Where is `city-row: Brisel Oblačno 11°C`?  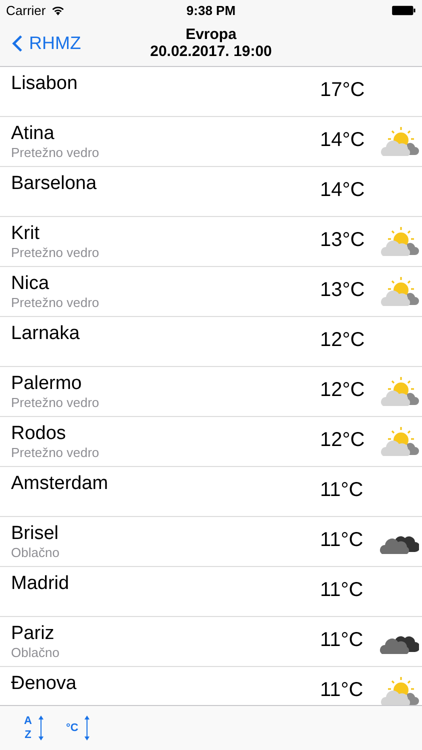
city-row: Brisel Oblačno 11°C is located at coordinates (211, 542).